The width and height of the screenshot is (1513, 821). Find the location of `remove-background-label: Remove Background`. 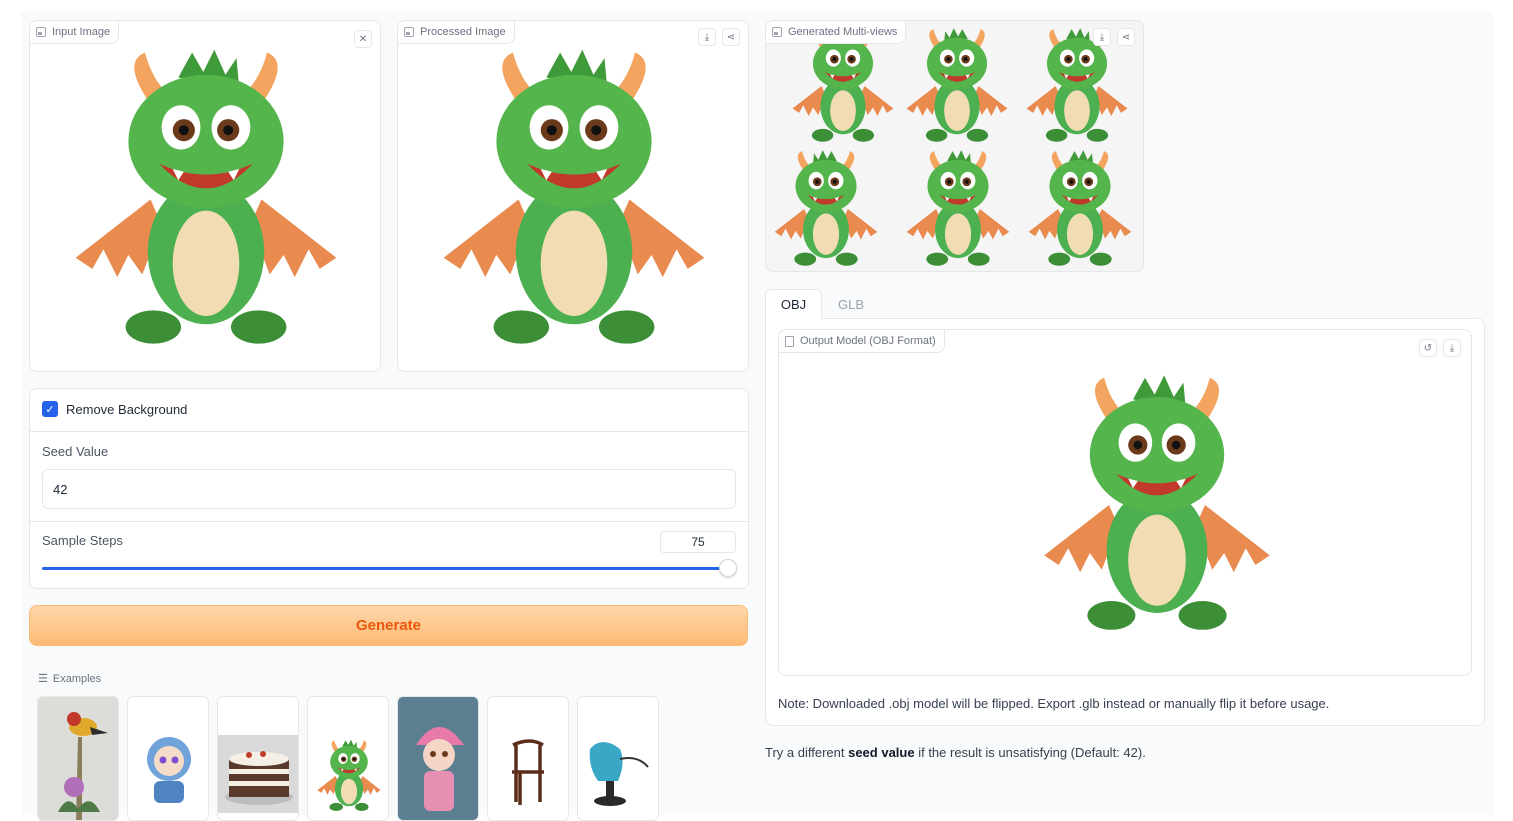

remove-background-label: Remove Background is located at coordinates (127, 409).